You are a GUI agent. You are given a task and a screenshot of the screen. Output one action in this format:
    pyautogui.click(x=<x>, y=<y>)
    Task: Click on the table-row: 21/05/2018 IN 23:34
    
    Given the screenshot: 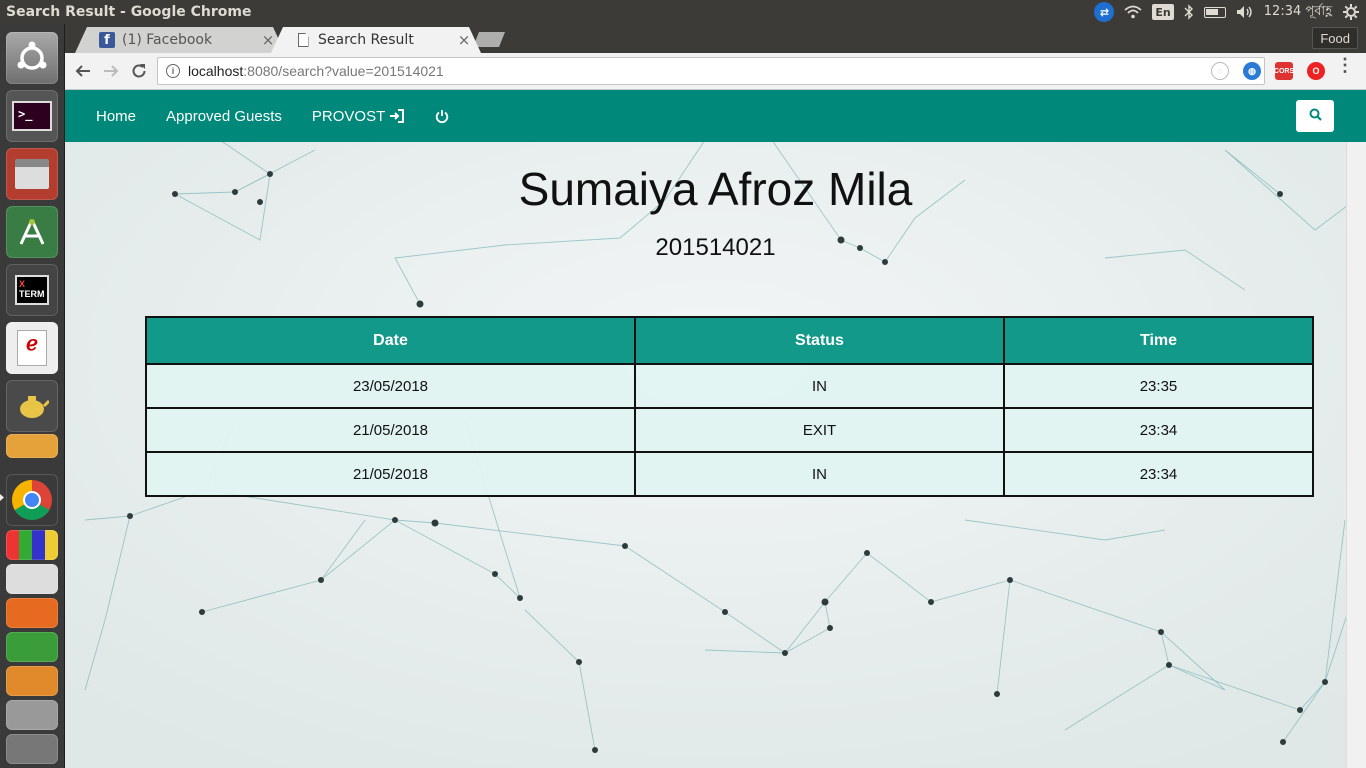 What is the action you would take?
    pyautogui.click(x=729, y=474)
    